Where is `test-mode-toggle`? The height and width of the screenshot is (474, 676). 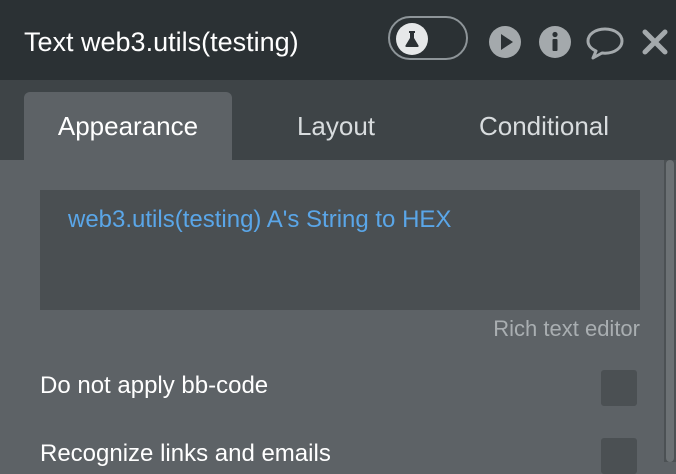
test-mode-toggle is located at coordinates (428, 38).